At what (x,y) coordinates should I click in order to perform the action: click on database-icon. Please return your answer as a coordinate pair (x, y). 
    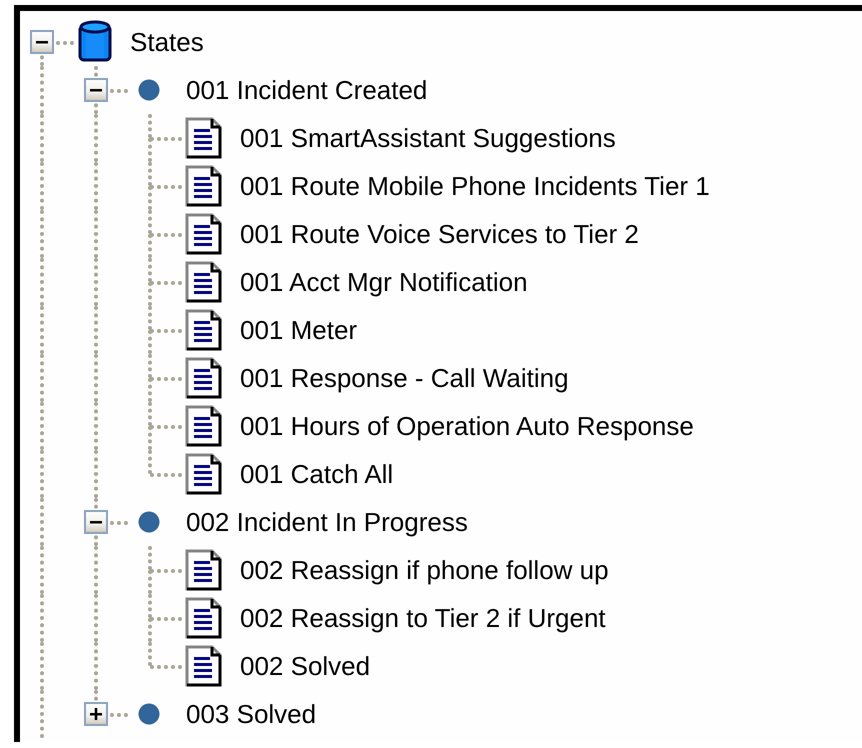
    Looking at the image, I should click on (95, 42).